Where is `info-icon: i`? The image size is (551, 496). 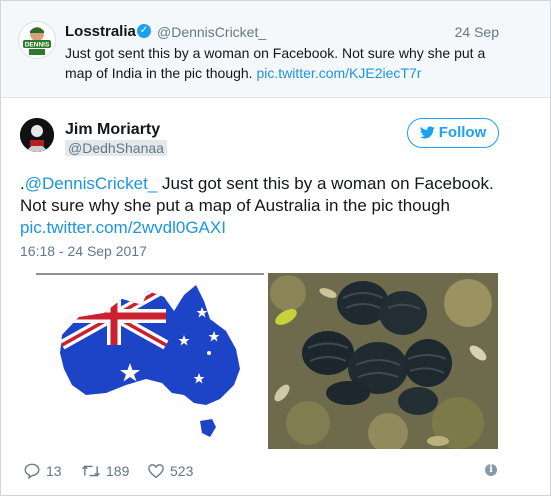 info-icon: i is located at coordinates (491, 470).